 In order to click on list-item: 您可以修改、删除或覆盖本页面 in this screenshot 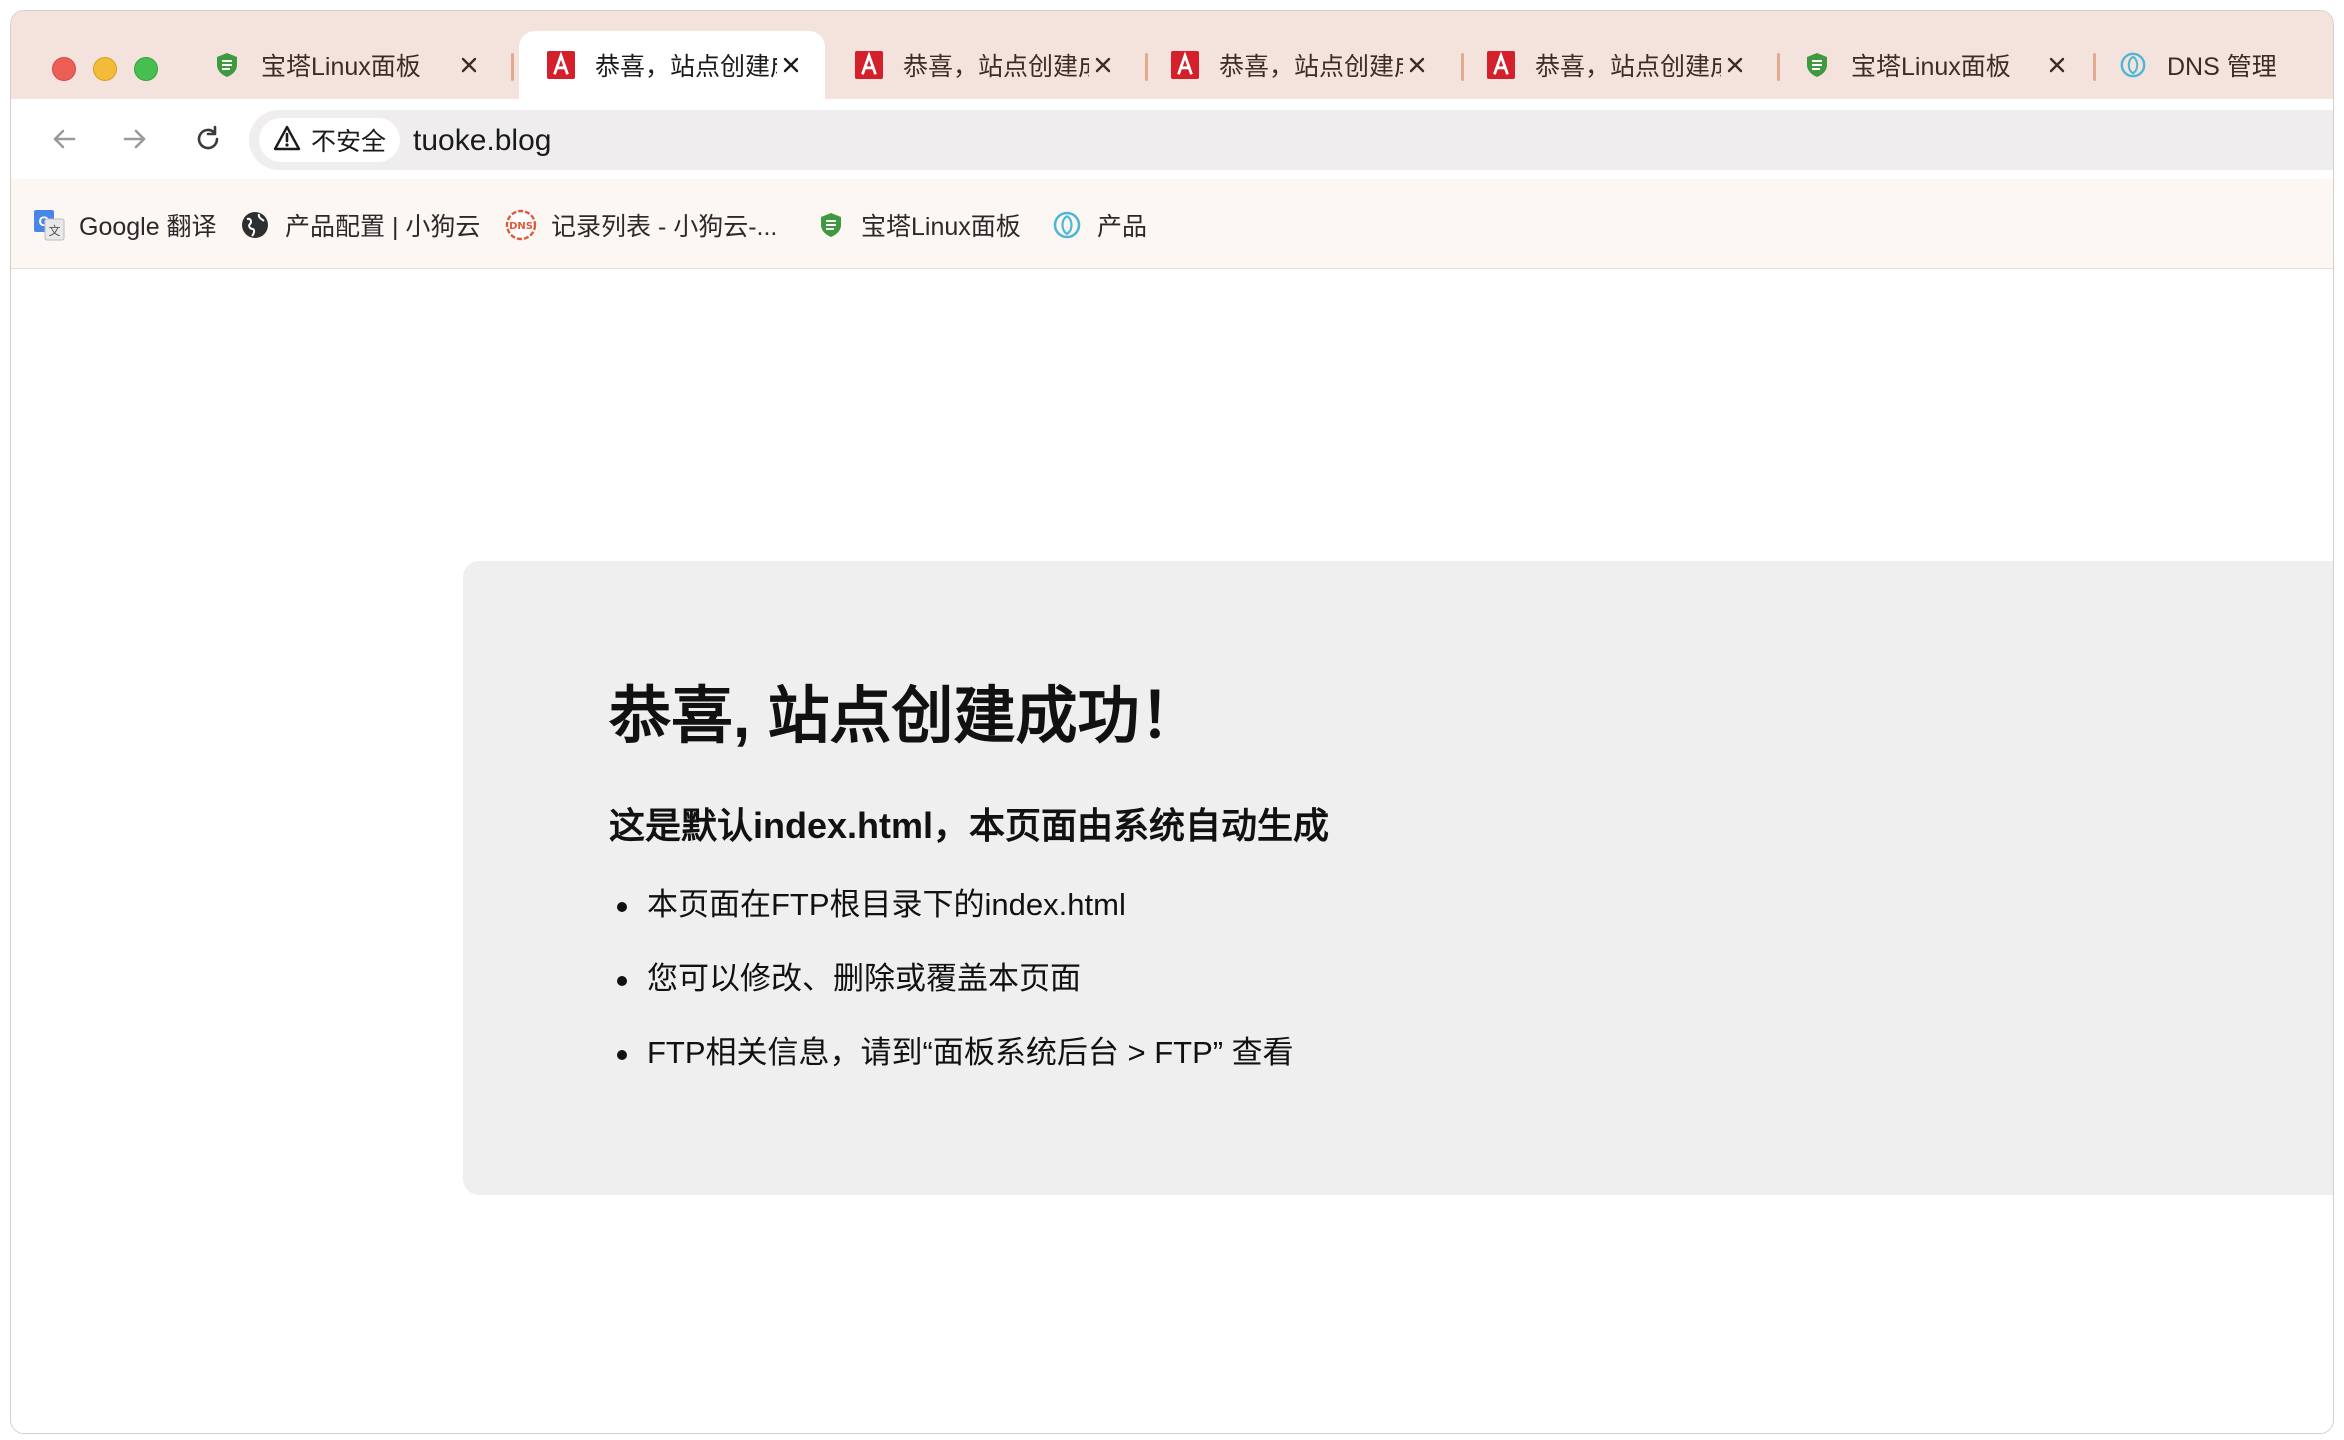, I will do `click(951, 994)`.